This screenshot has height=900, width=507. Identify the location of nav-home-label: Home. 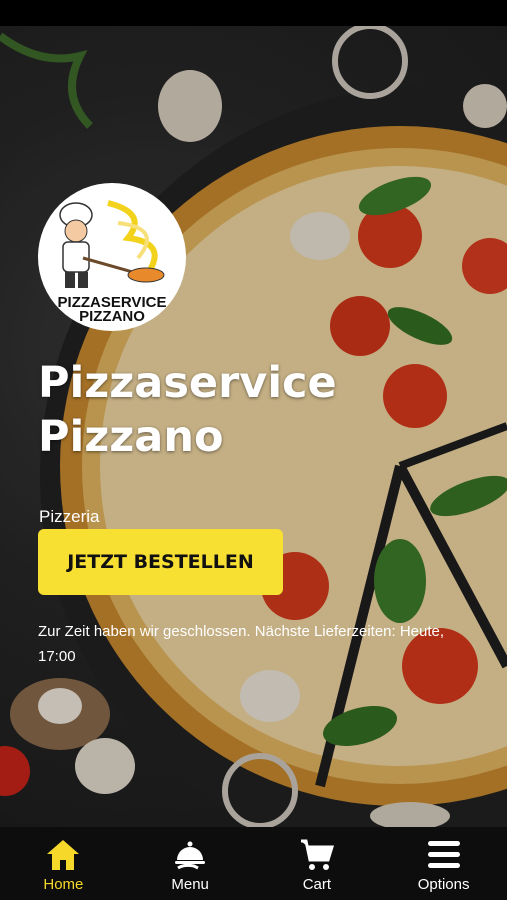
(63, 884).